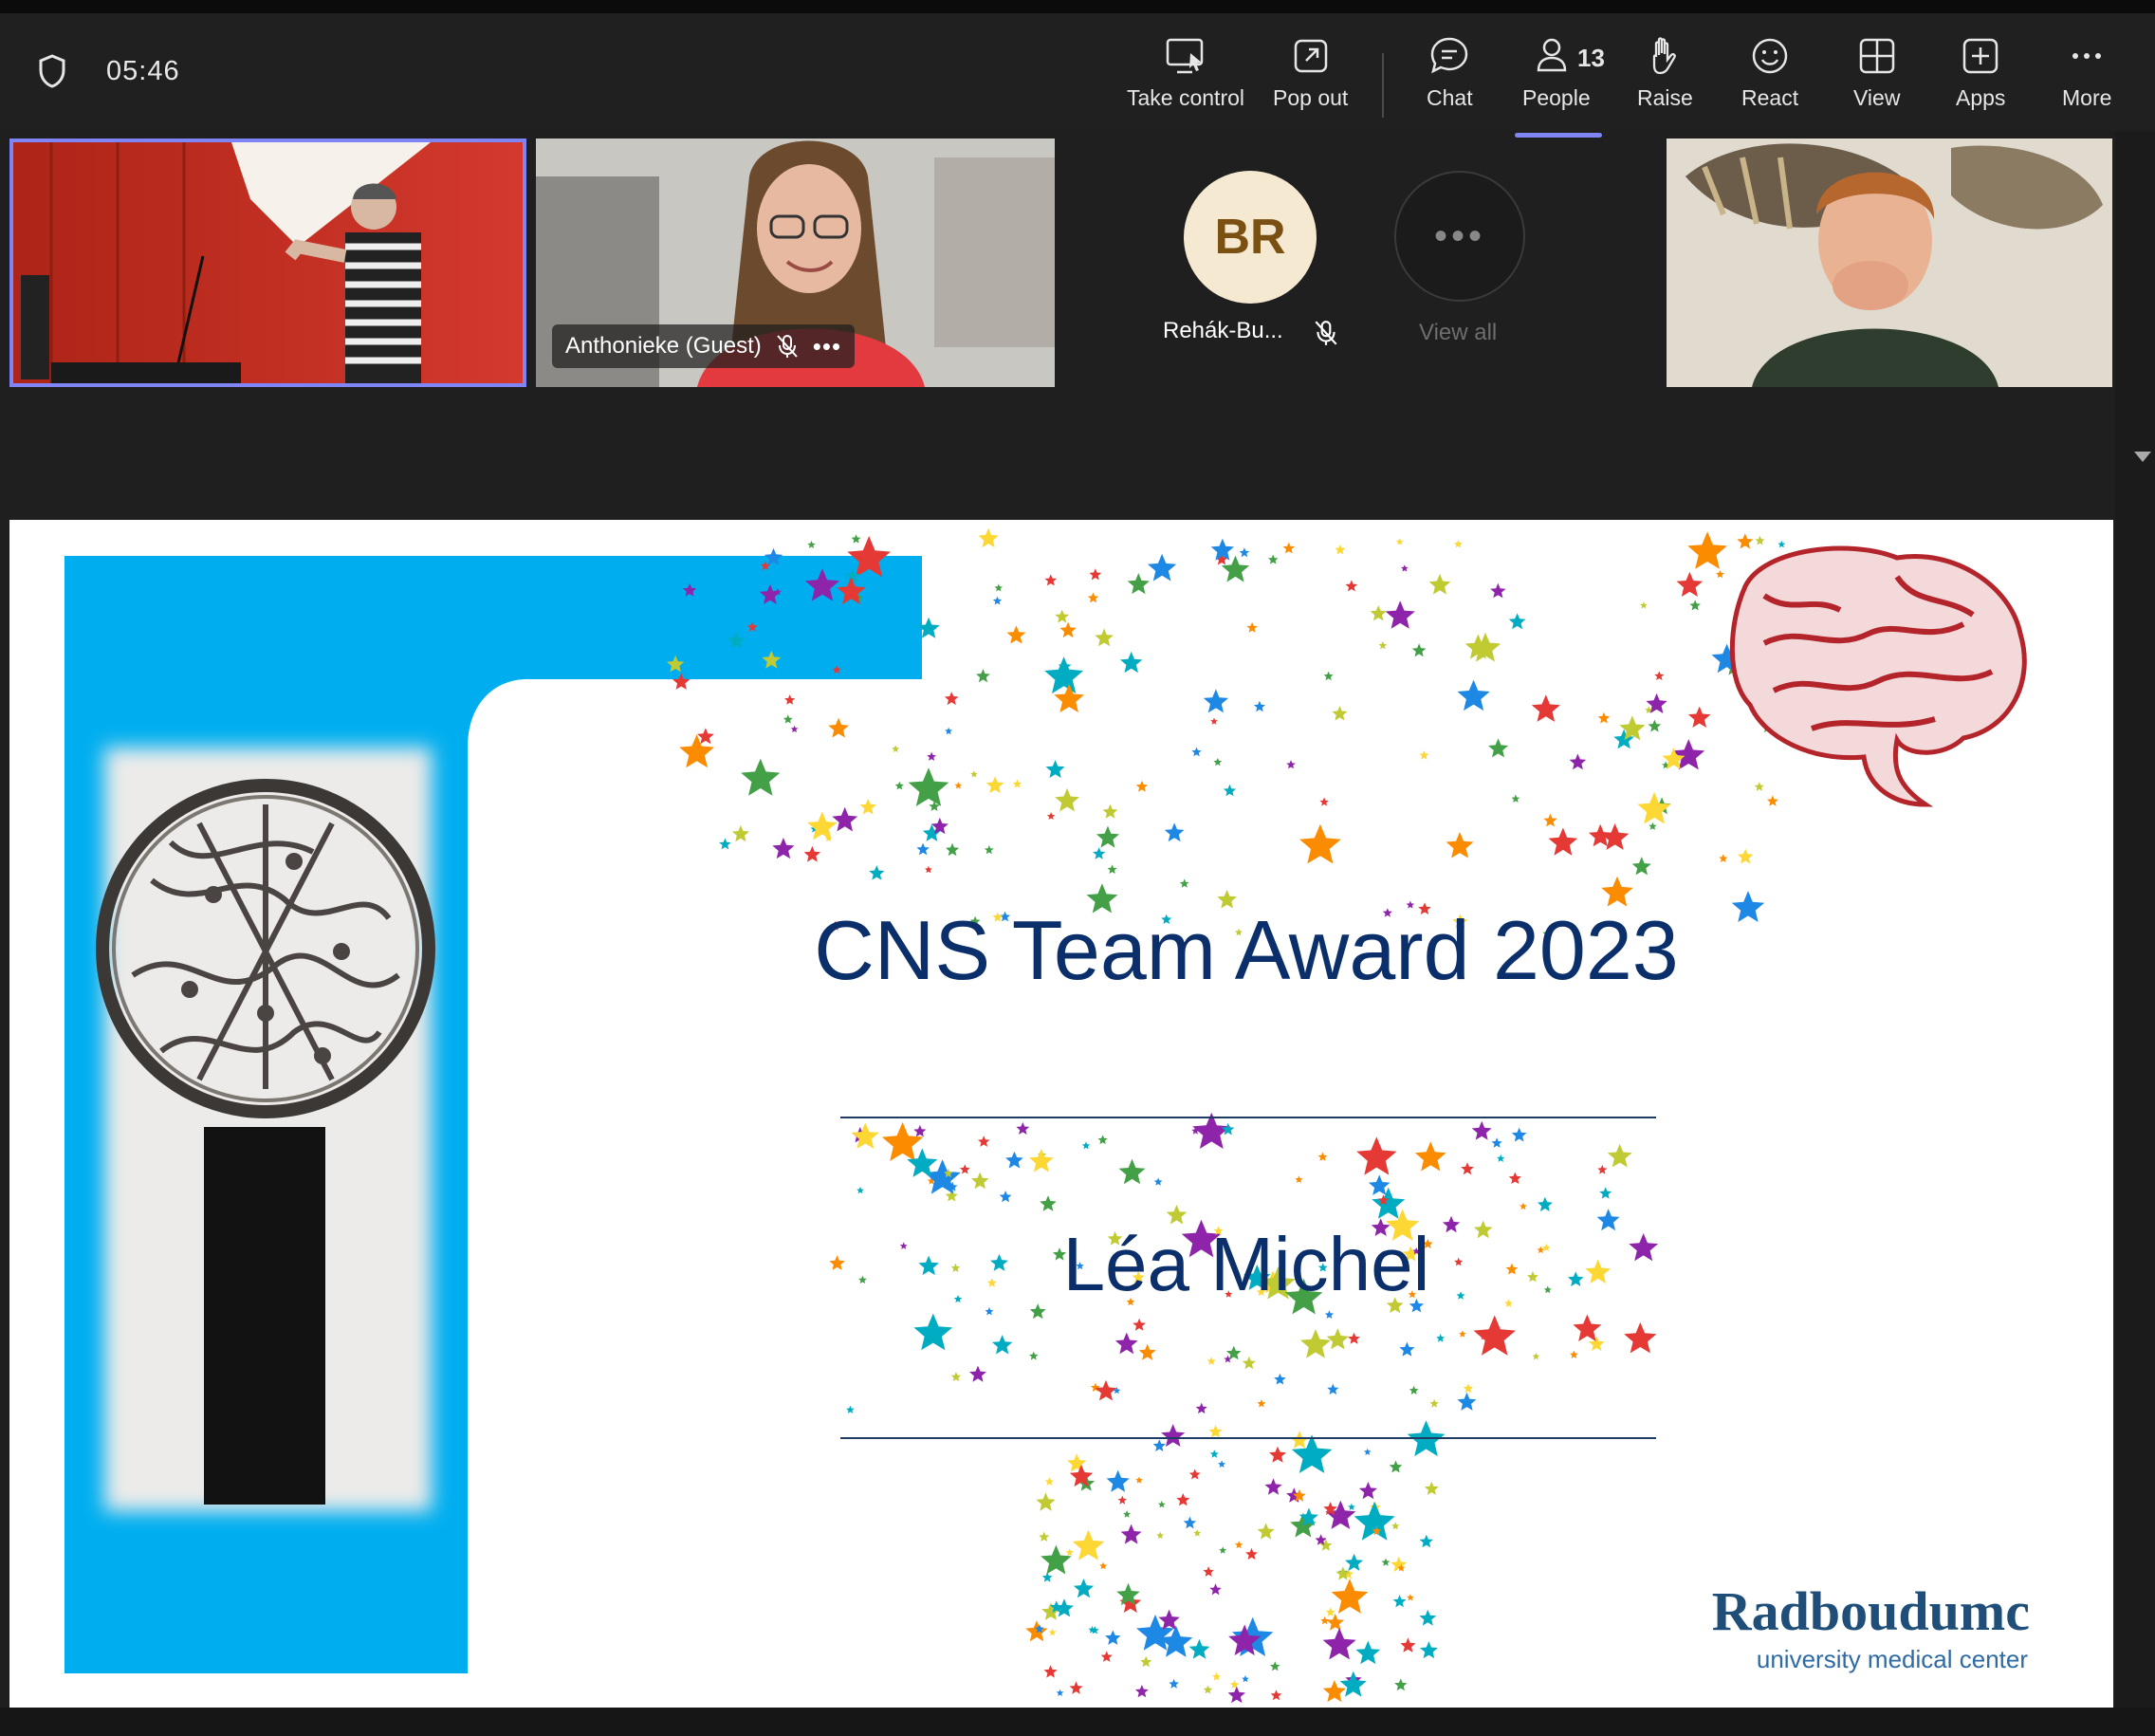  What do you see at coordinates (2086, 81) in the screenshot?
I see `more-button: More` at bounding box center [2086, 81].